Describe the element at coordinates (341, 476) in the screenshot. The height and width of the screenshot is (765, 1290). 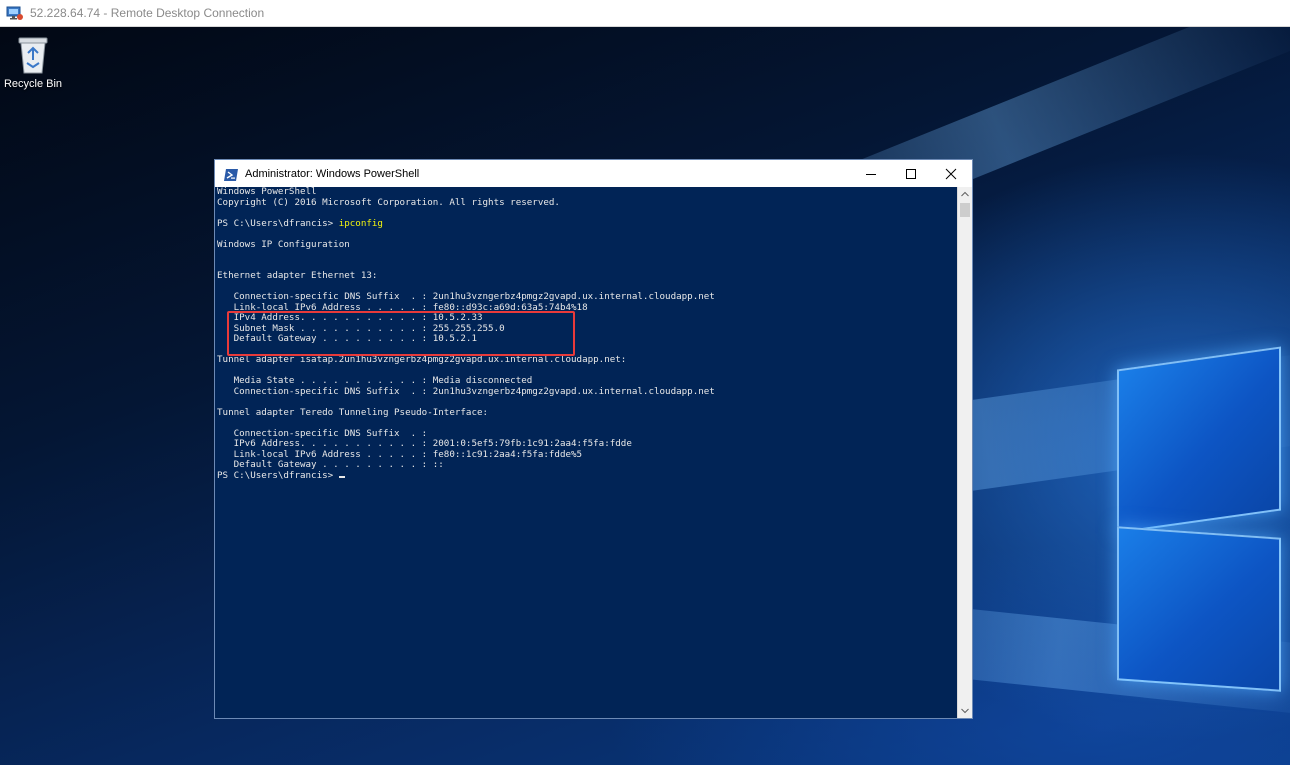
I see `text-cursor` at that location.